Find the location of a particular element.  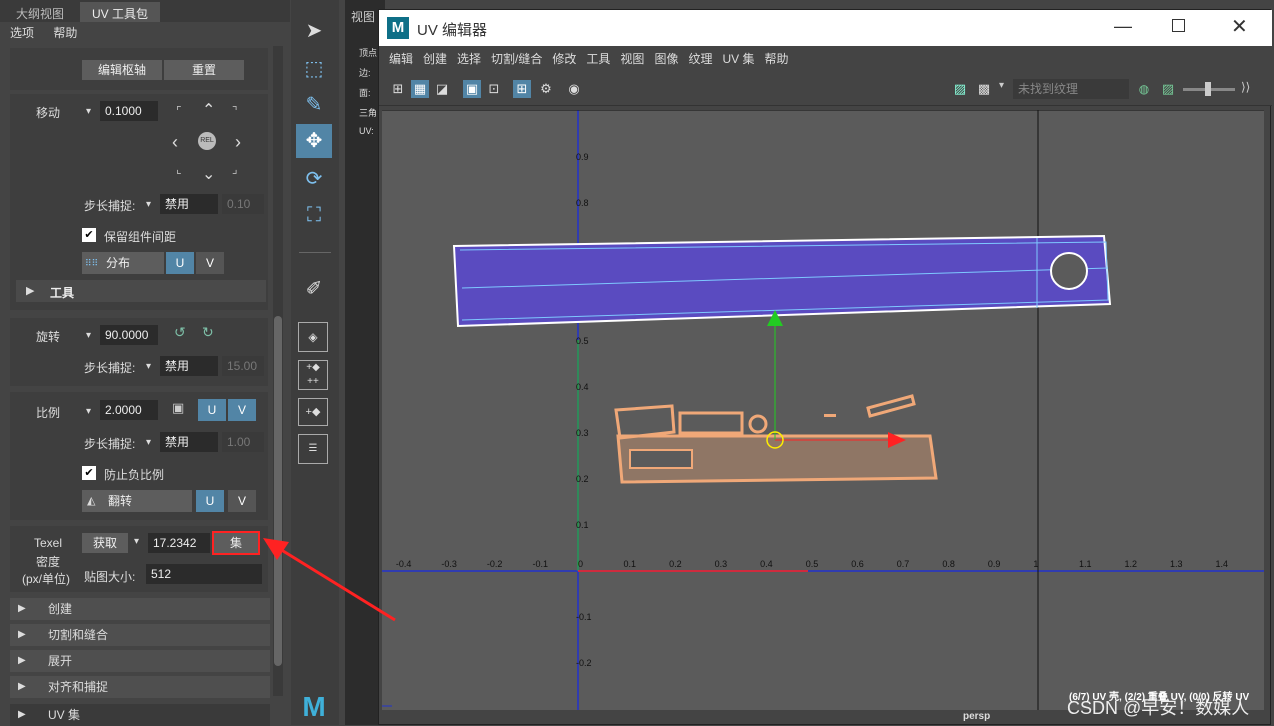

flip-v-button: V is located at coordinates (242, 501).